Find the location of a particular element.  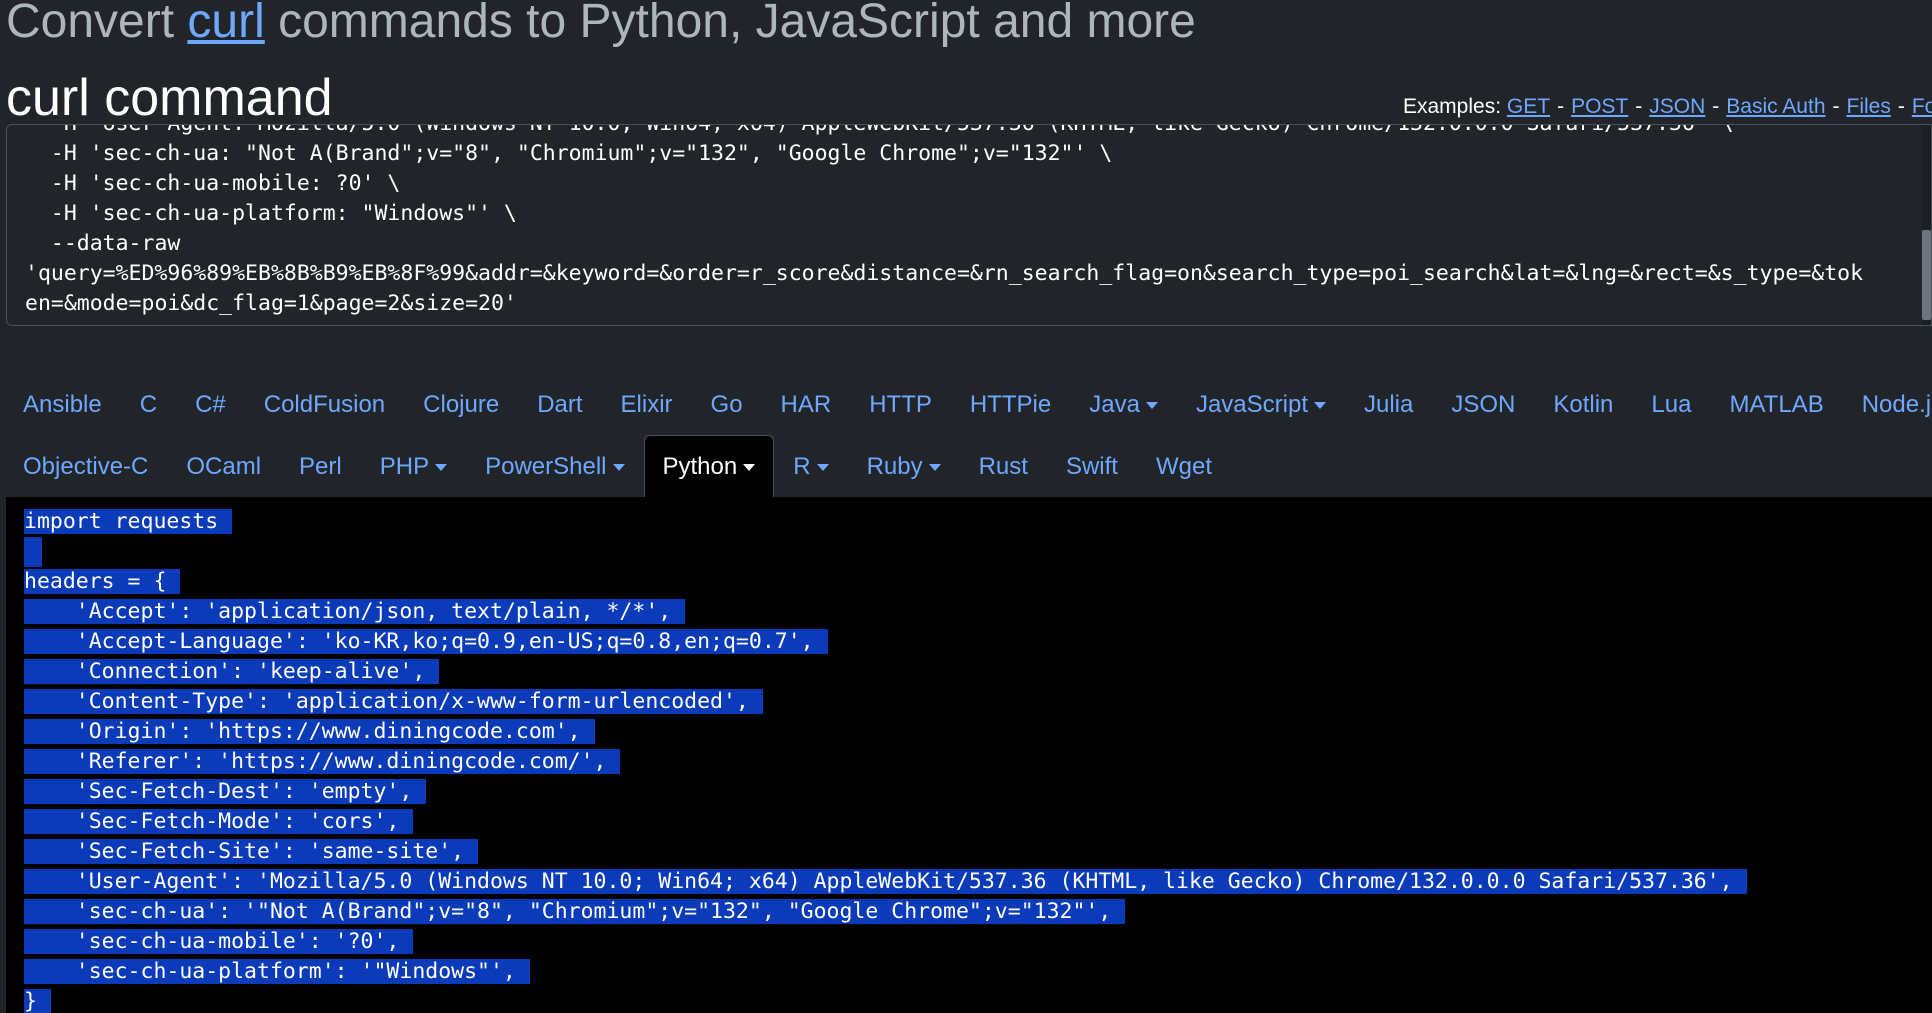

headline-suffix: commands to Python, JavaScript and more is located at coordinates (730, 24).